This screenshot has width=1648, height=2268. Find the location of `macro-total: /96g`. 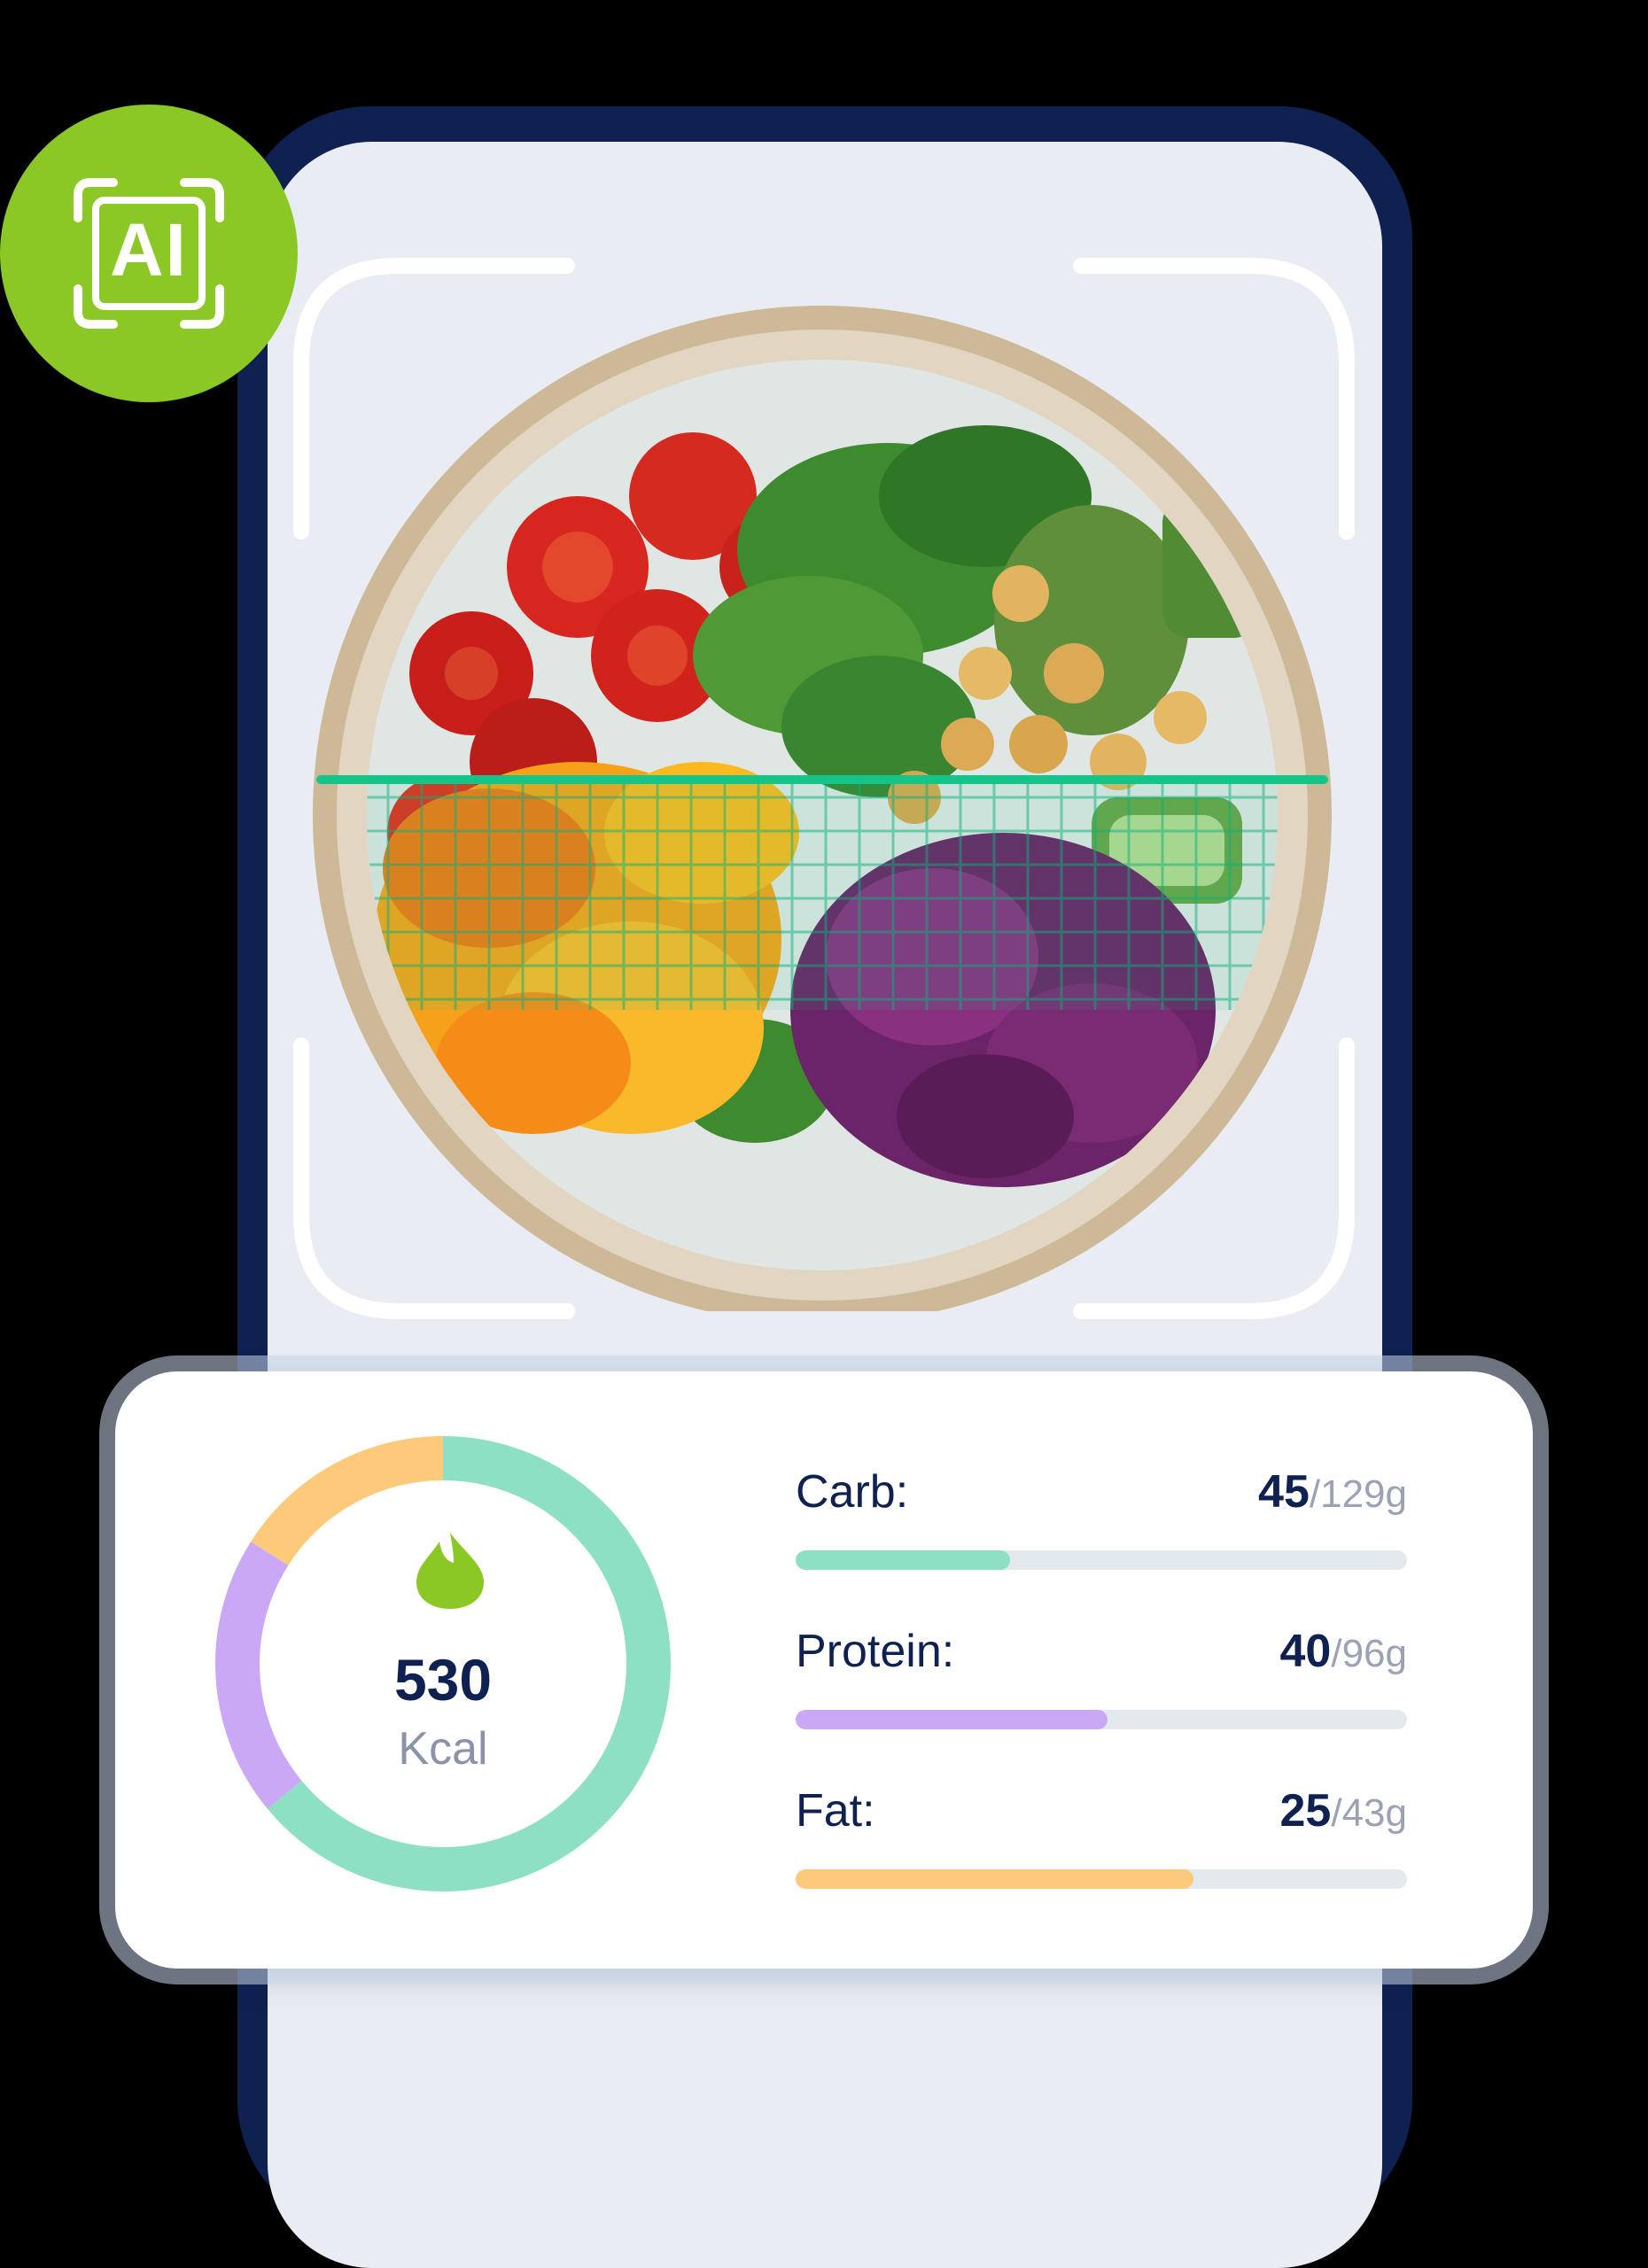

macro-total: /96g is located at coordinates (1369, 1653).